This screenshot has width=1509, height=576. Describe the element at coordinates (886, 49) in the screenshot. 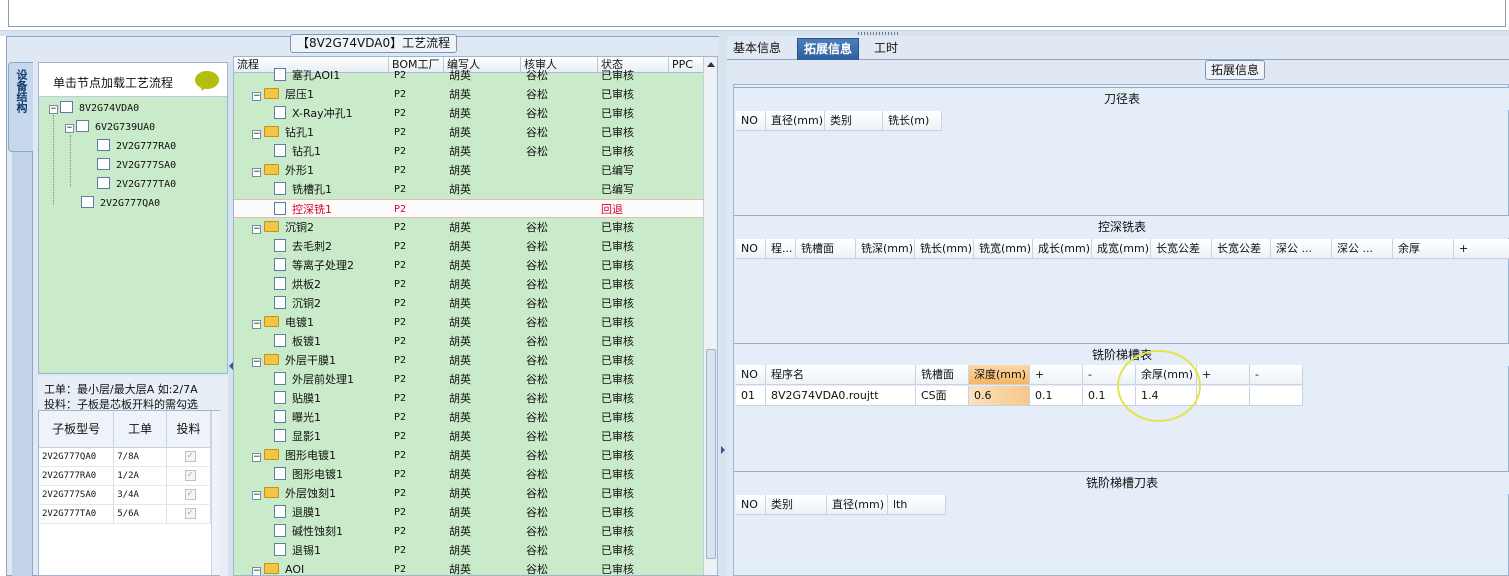

I see `tab-work-hours: 工时` at that location.